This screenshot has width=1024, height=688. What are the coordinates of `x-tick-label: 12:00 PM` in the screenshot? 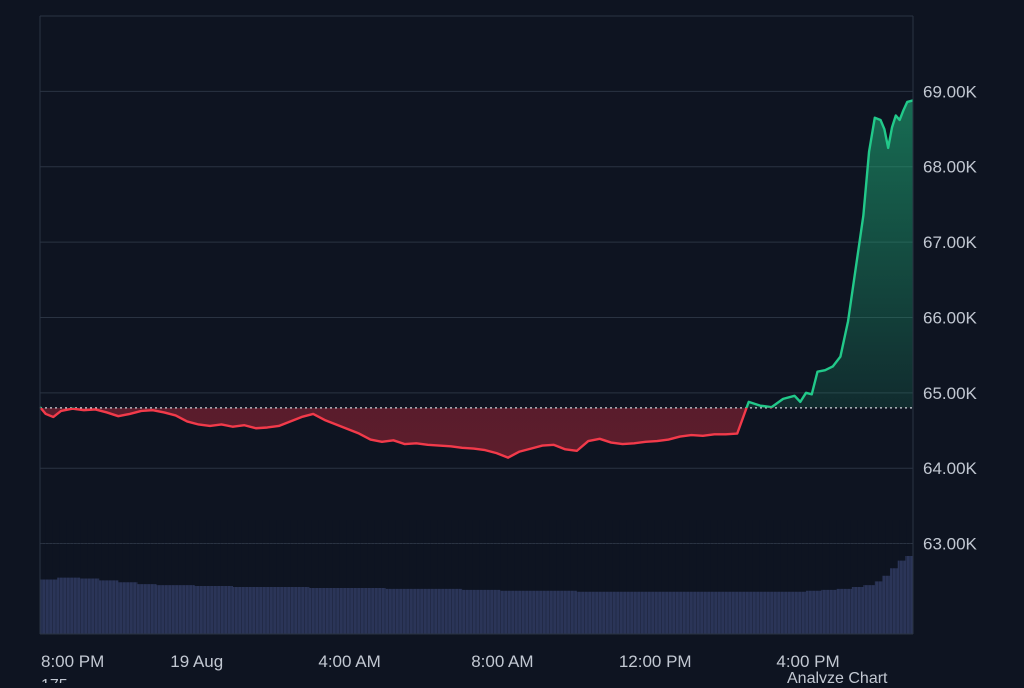 It's located at (655, 661).